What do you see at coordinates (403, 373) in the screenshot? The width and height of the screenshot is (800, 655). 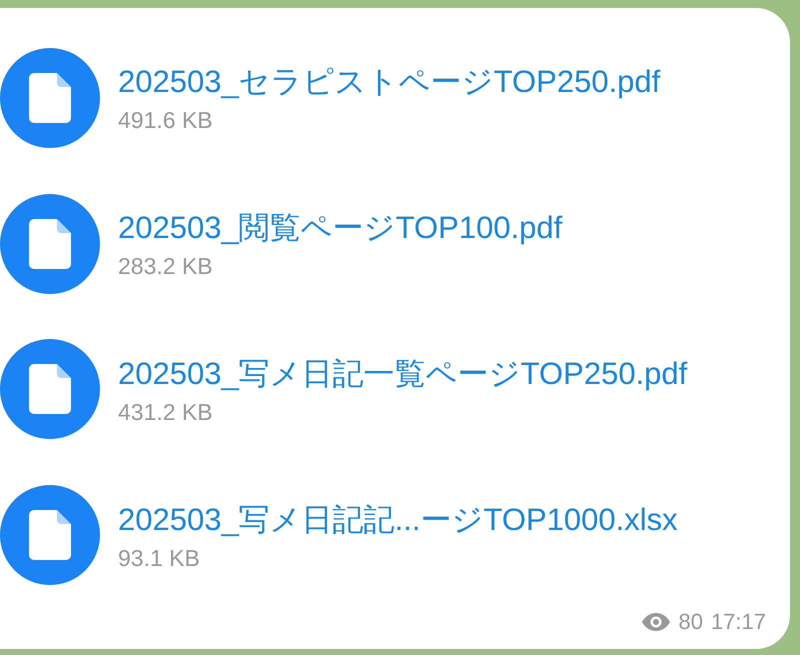 I see `file-name: 202503_写メ日記一覧ページTOP250.pdf` at bounding box center [403, 373].